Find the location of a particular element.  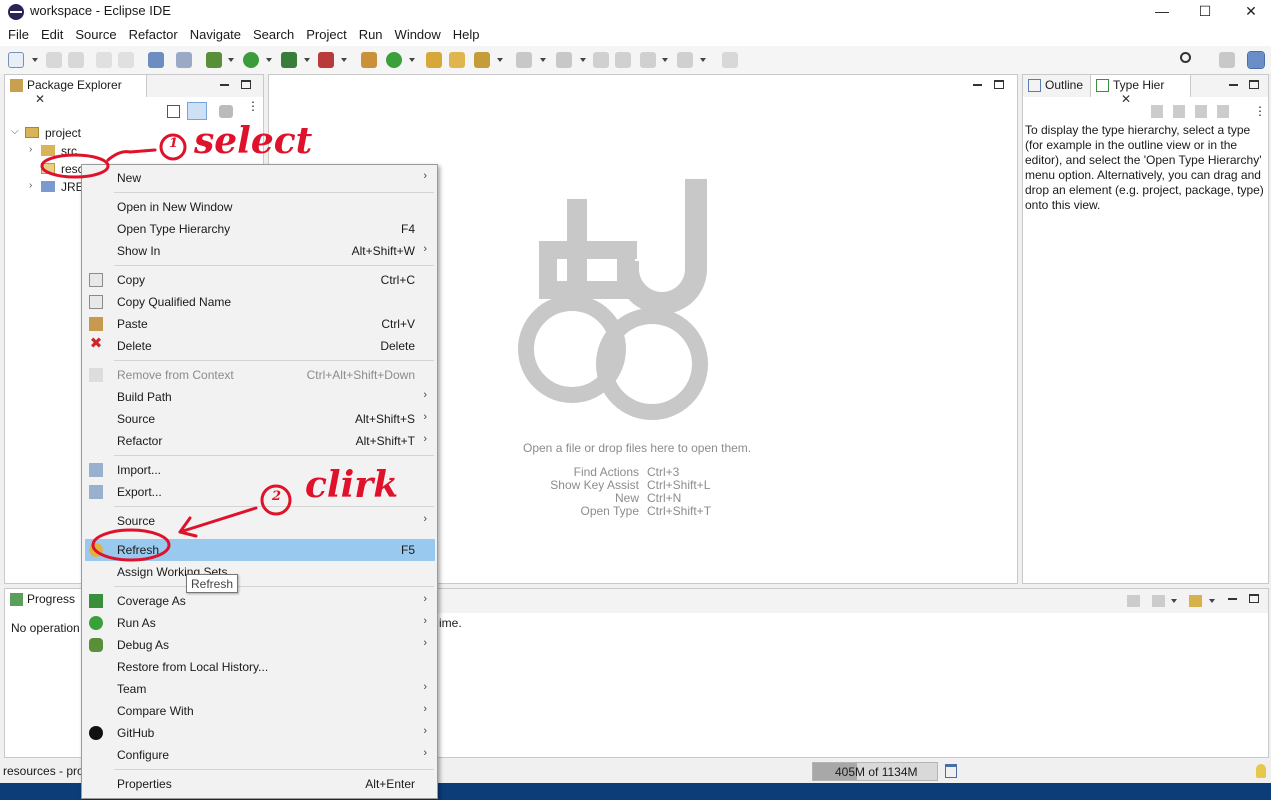

maximize-editor-icon is located at coordinates (999, 84).